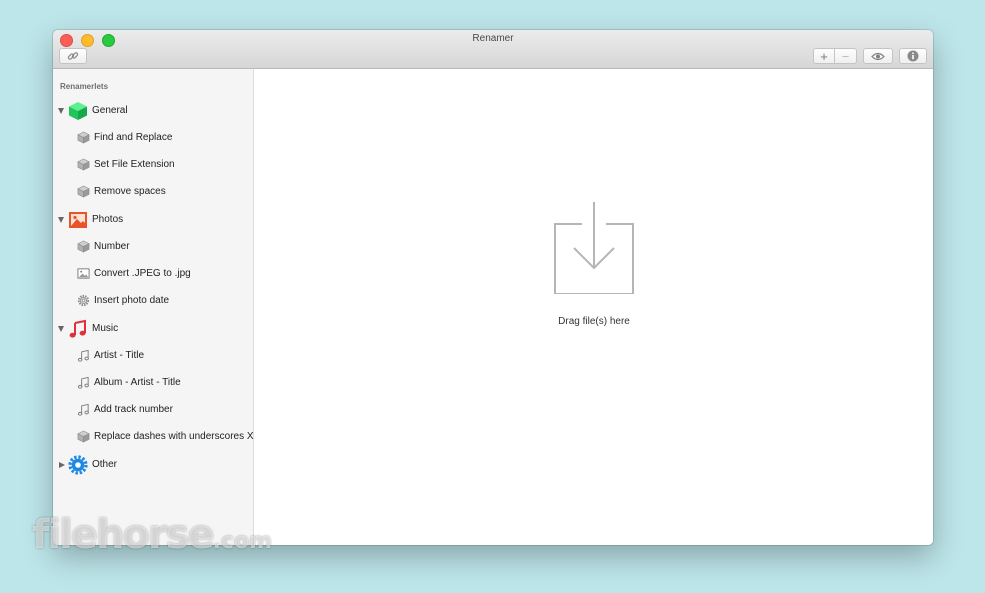 This screenshot has width=985, height=593. What do you see at coordinates (594, 321) in the screenshot?
I see `drop-hint-label: Drag file(s) here` at bounding box center [594, 321].